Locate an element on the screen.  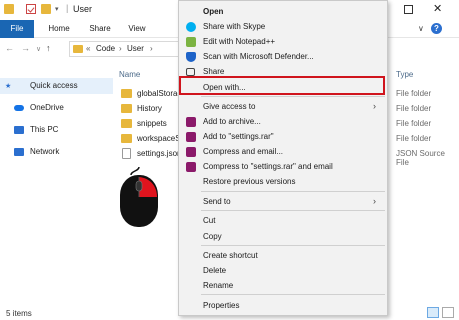
status-item-count: 5 items is located at coordinates (19, 313).